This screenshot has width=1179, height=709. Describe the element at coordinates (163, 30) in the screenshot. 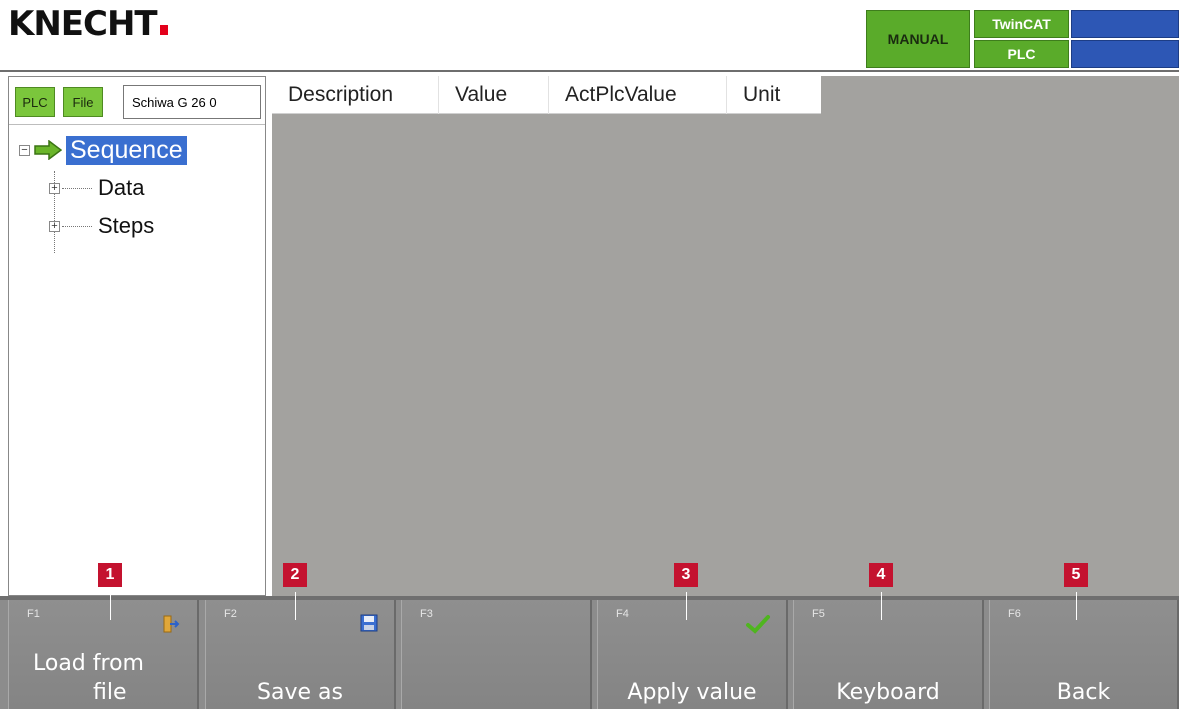

I see `logo-red-dot` at that location.